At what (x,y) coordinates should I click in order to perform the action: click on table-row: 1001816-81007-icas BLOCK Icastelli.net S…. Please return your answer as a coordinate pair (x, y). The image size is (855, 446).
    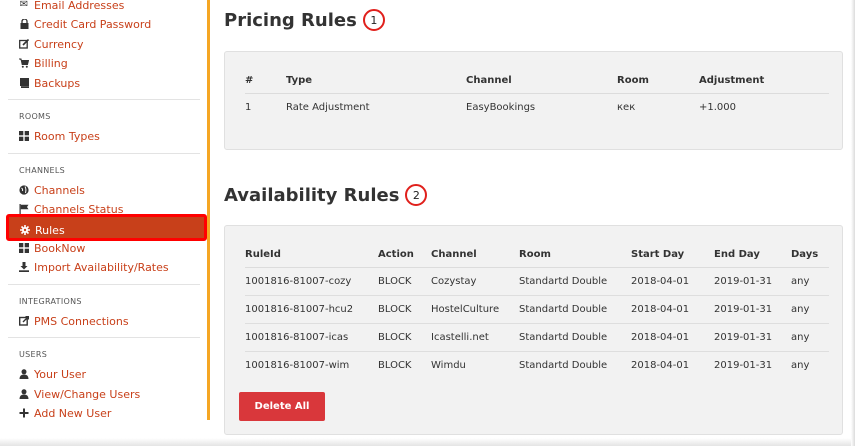
    Looking at the image, I should click on (537, 337).